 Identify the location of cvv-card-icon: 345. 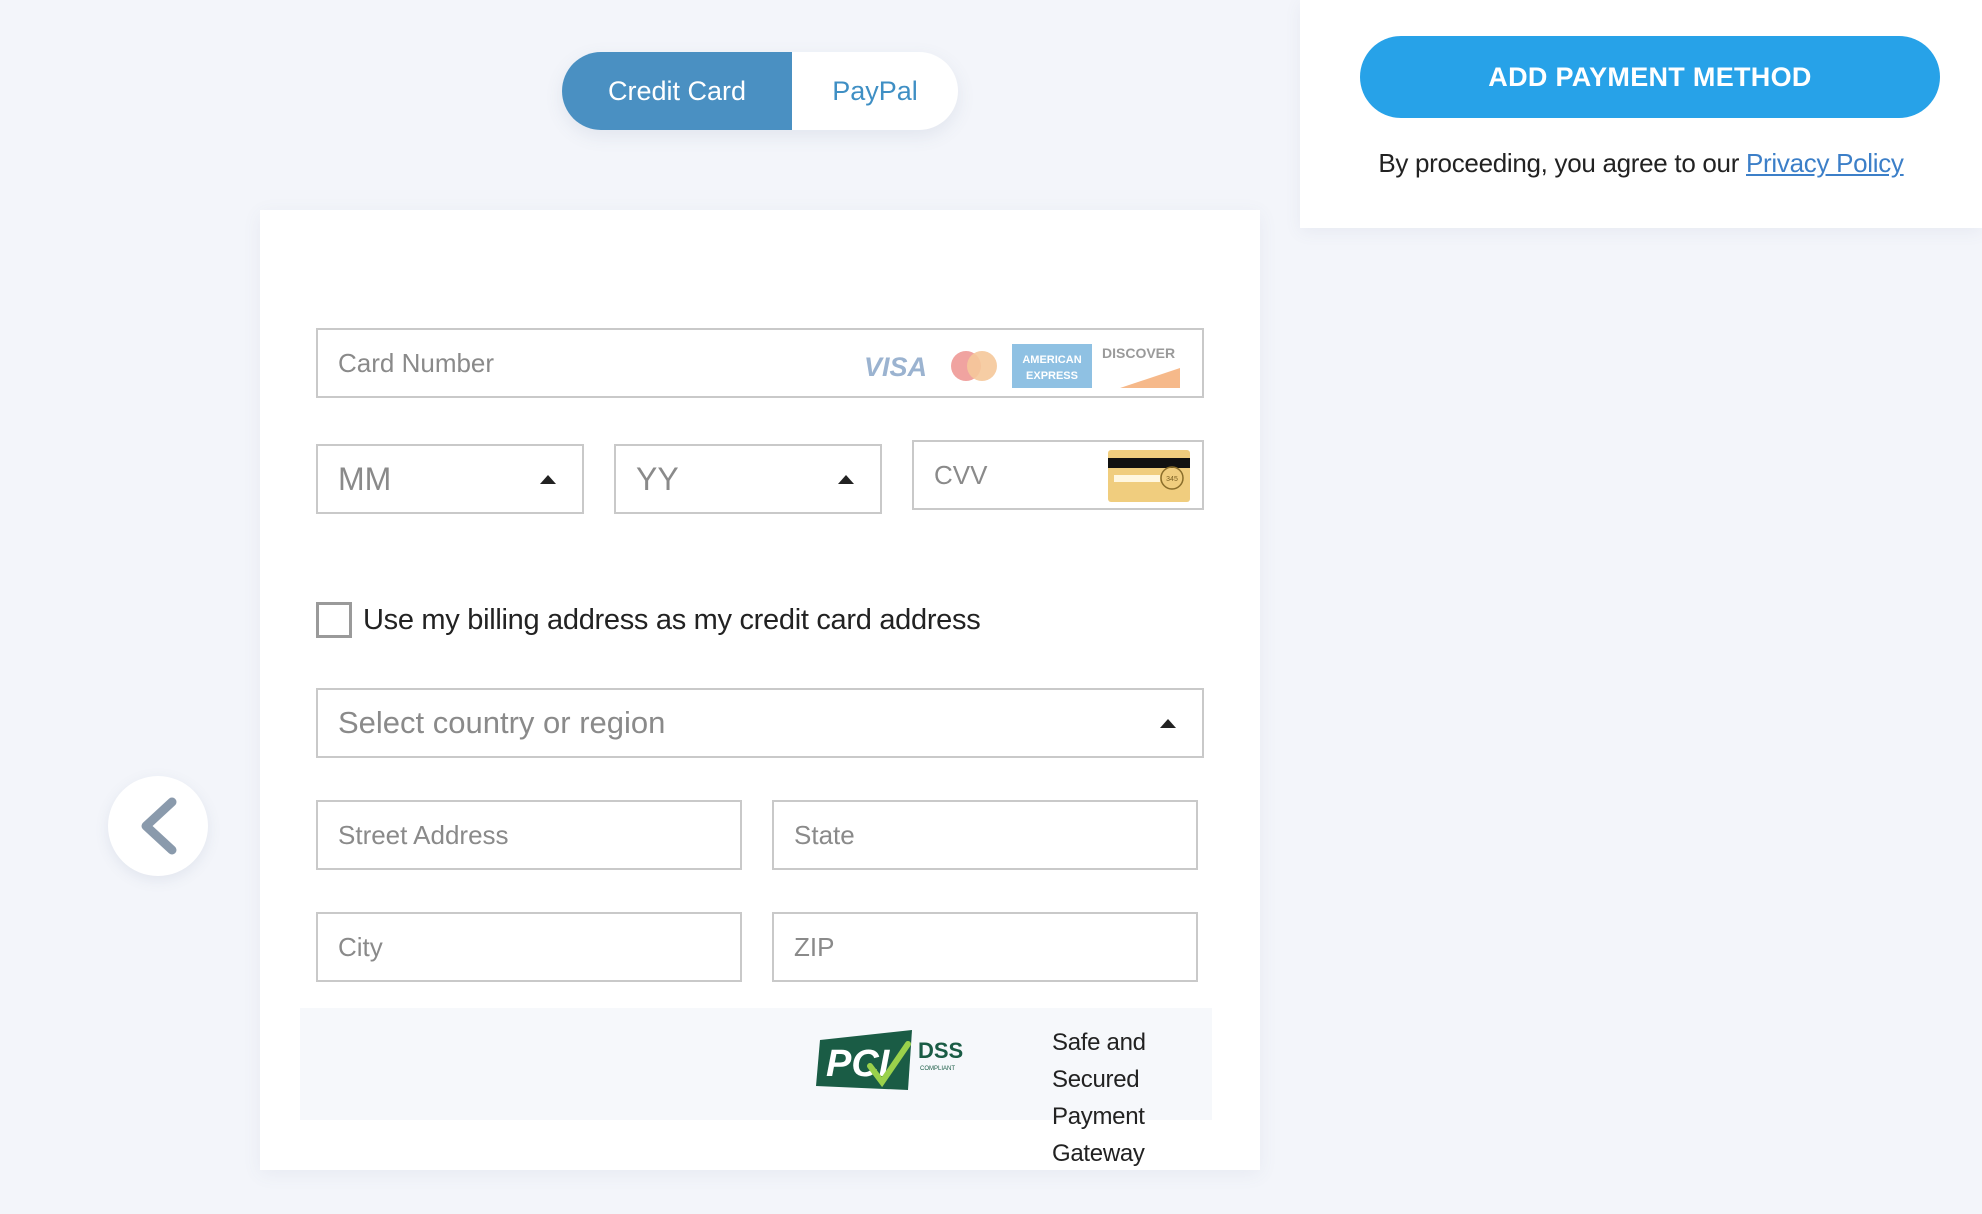
(1149, 476).